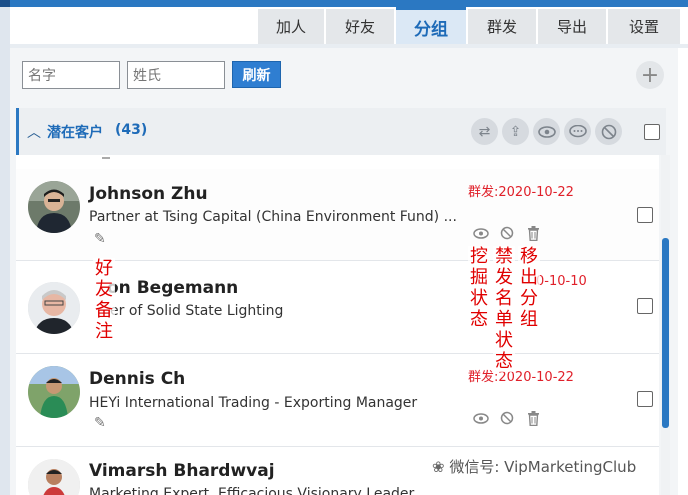 This screenshot has height=495, width=688. I want to click on group-select-checkbox, so click(652, 132).